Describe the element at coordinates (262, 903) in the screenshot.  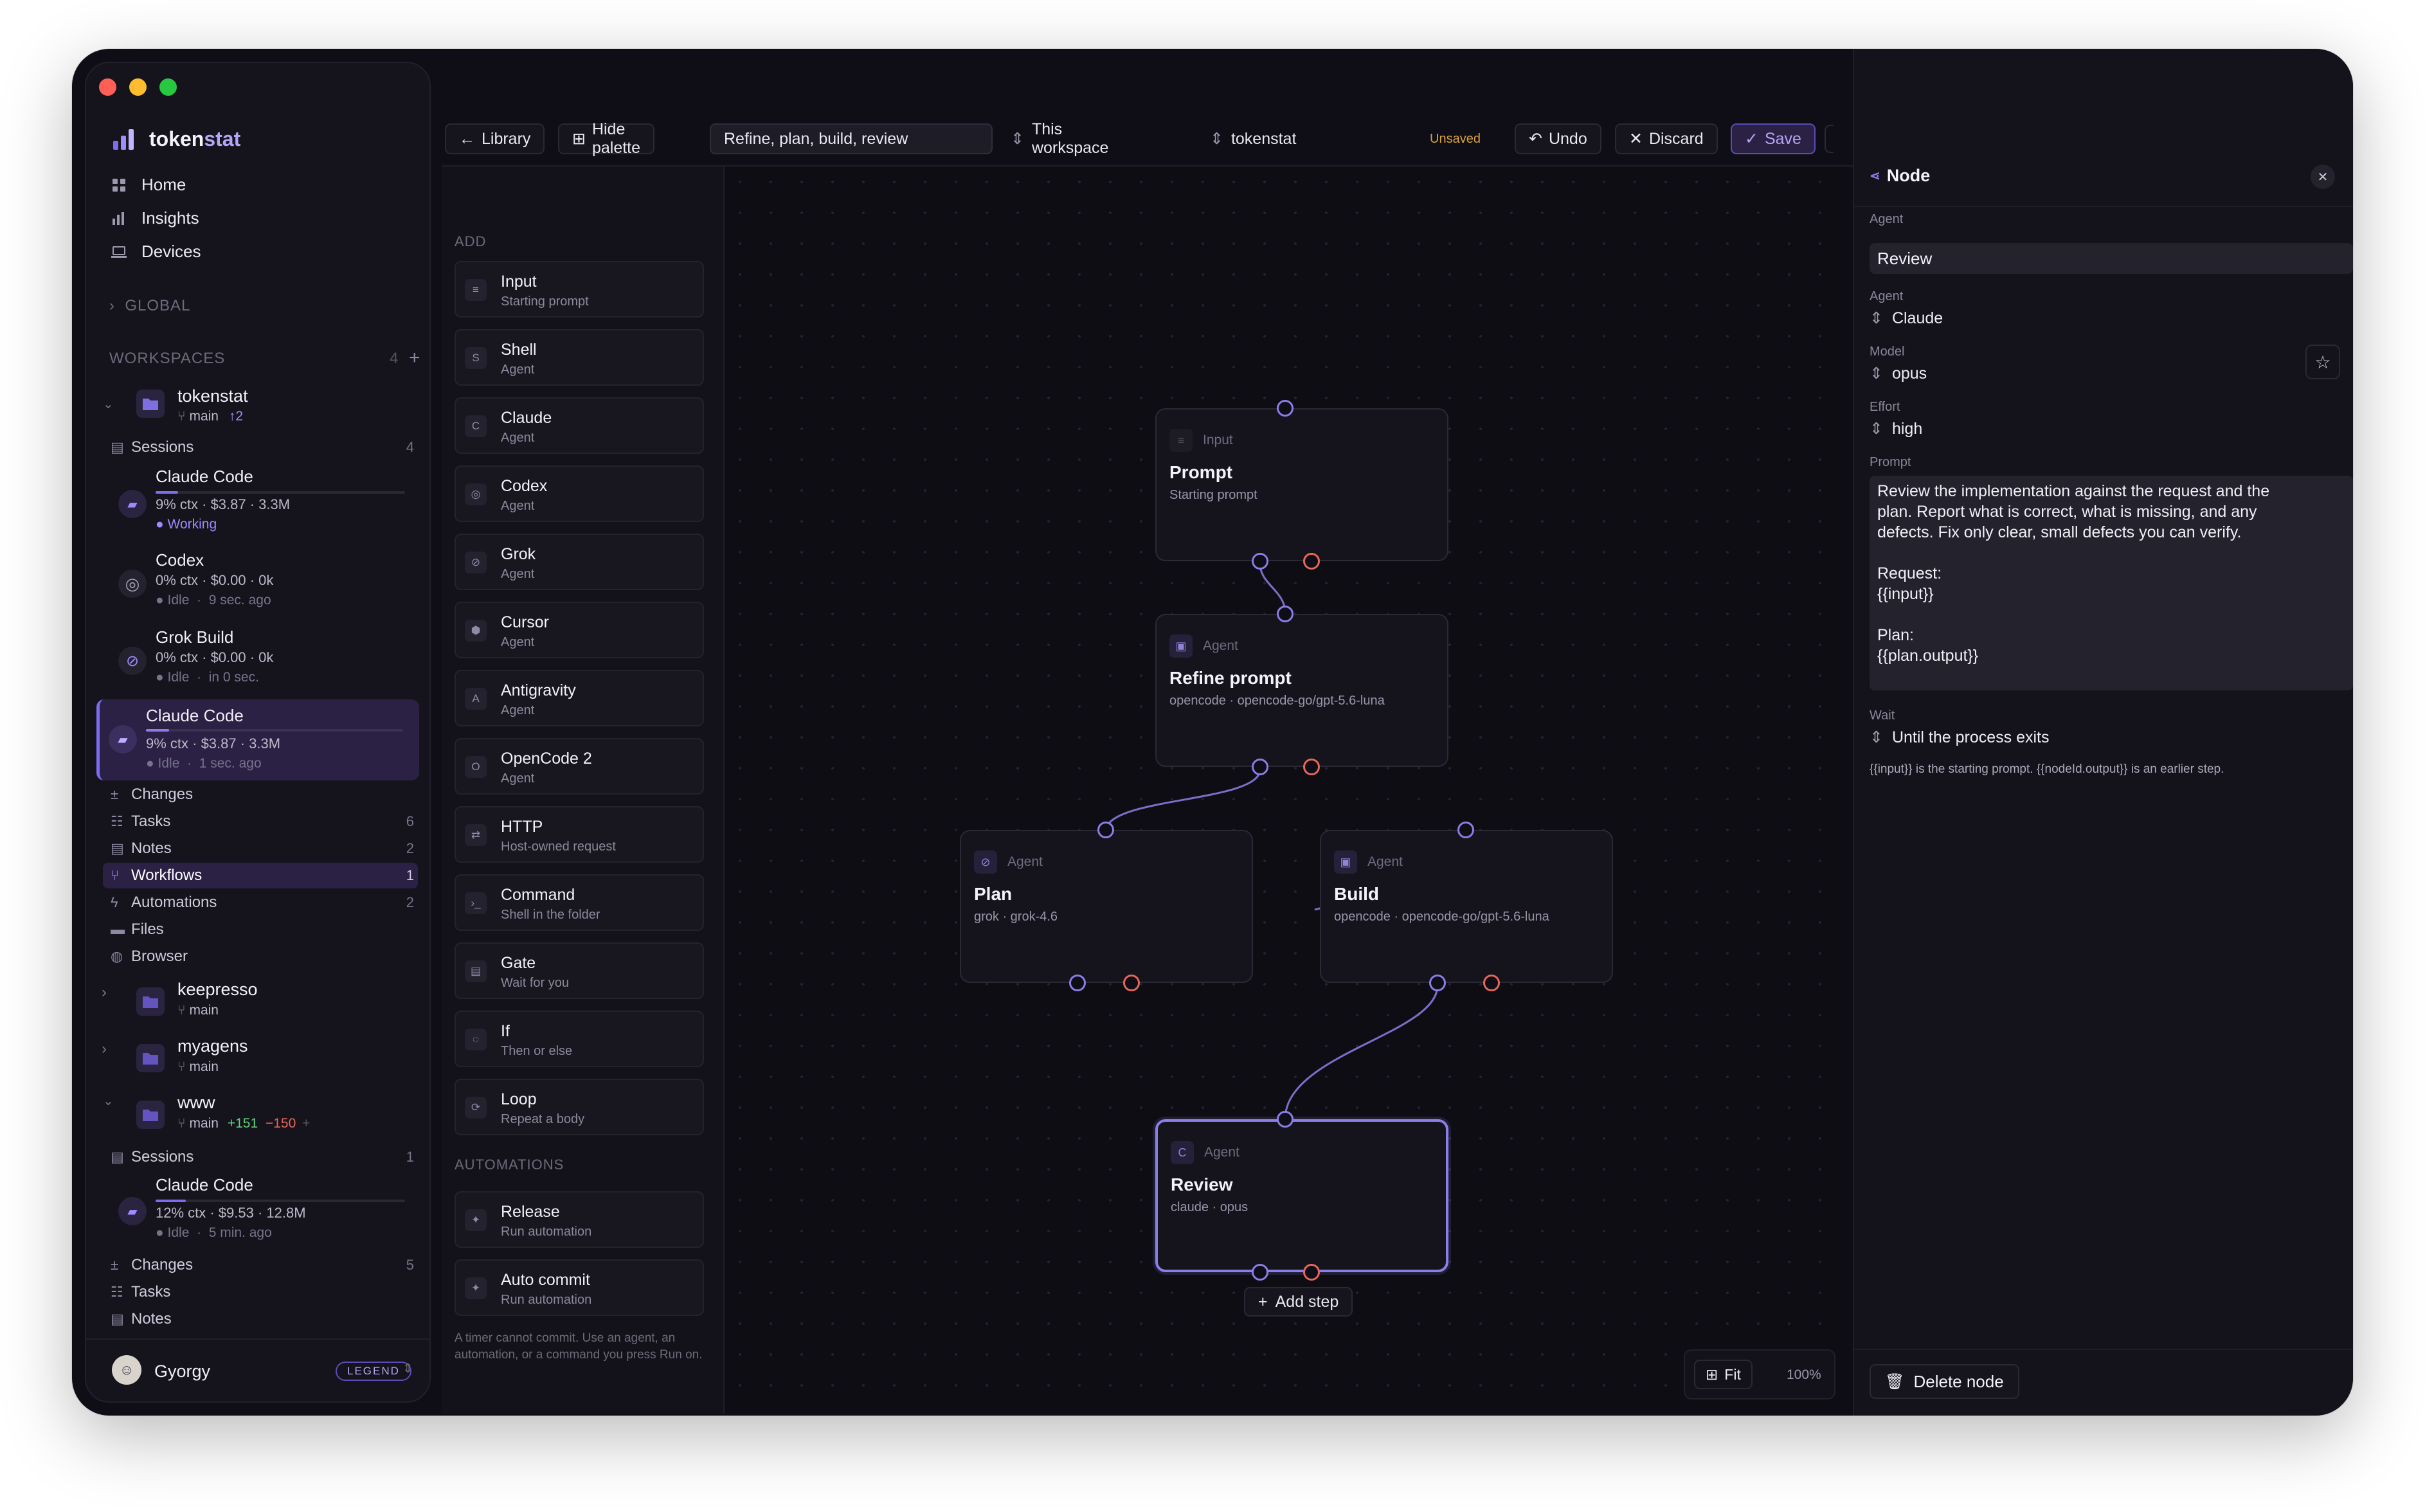
I see `ws-row-automations: ϟ Automations 2` at that location.